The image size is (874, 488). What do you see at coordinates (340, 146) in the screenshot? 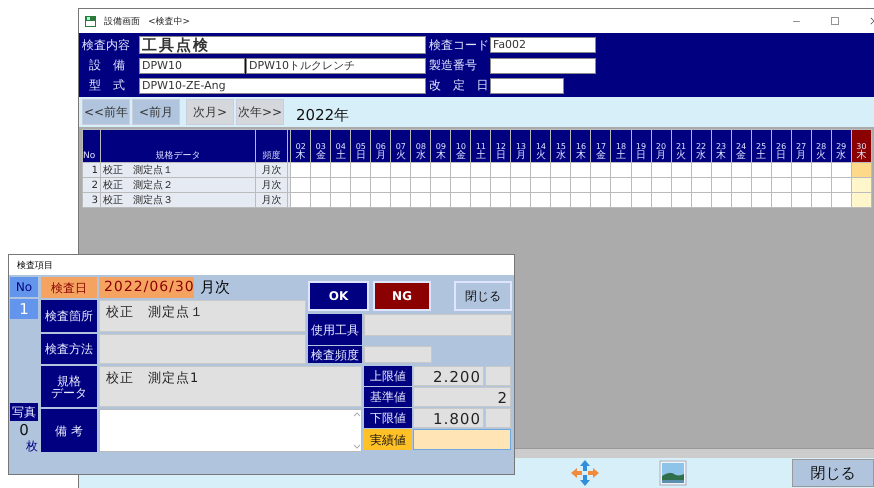
I see `day-header: 04 土` at bounding box center [340, 146].